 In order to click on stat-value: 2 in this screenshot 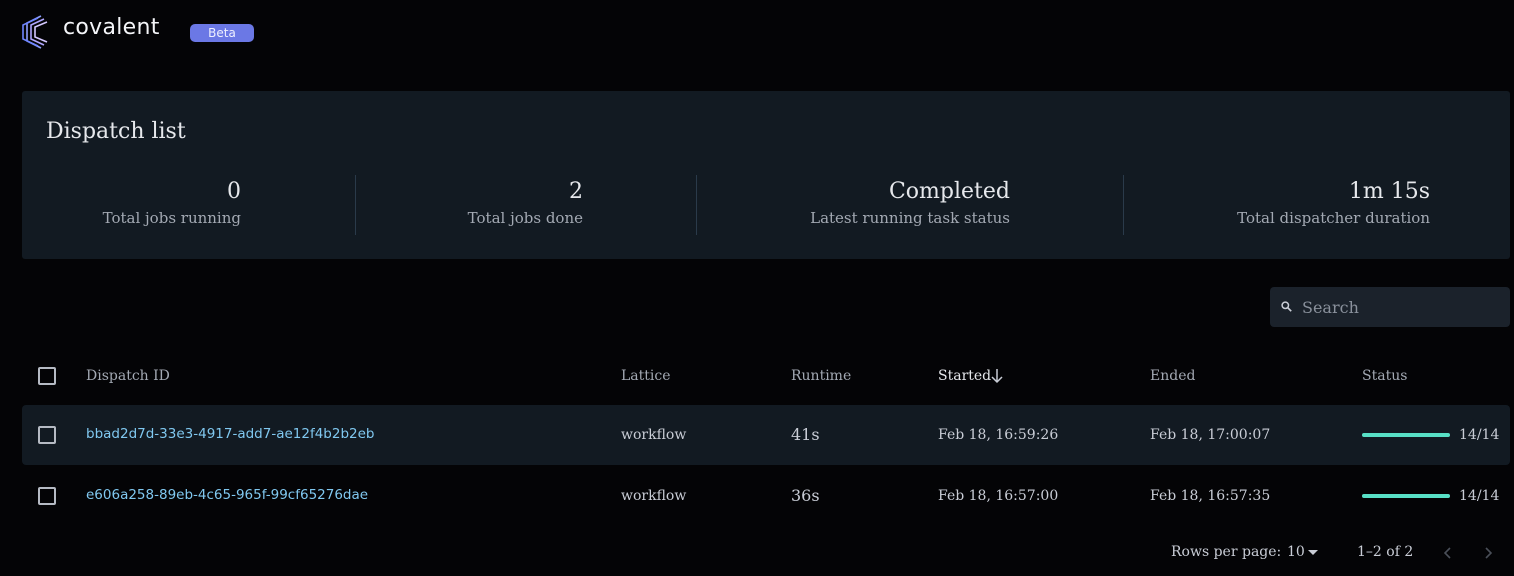, I will do `click(576, 191)`.